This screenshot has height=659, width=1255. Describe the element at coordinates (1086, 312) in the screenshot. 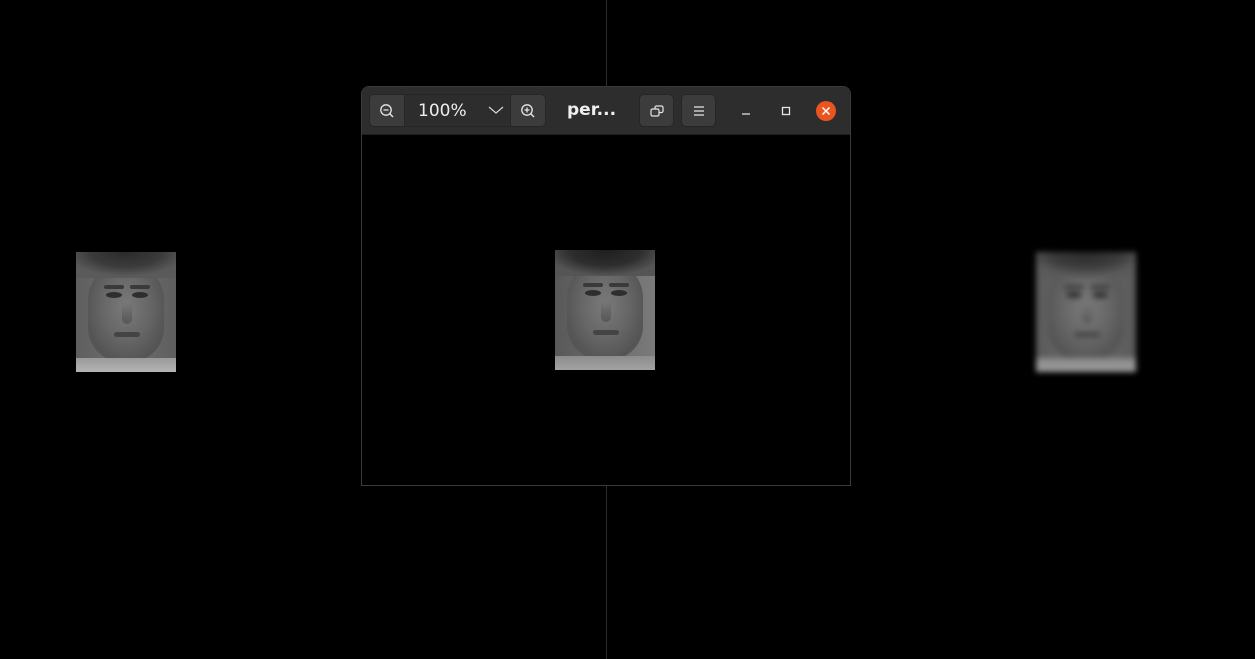

I see `face-image-right-blurred` at that location.